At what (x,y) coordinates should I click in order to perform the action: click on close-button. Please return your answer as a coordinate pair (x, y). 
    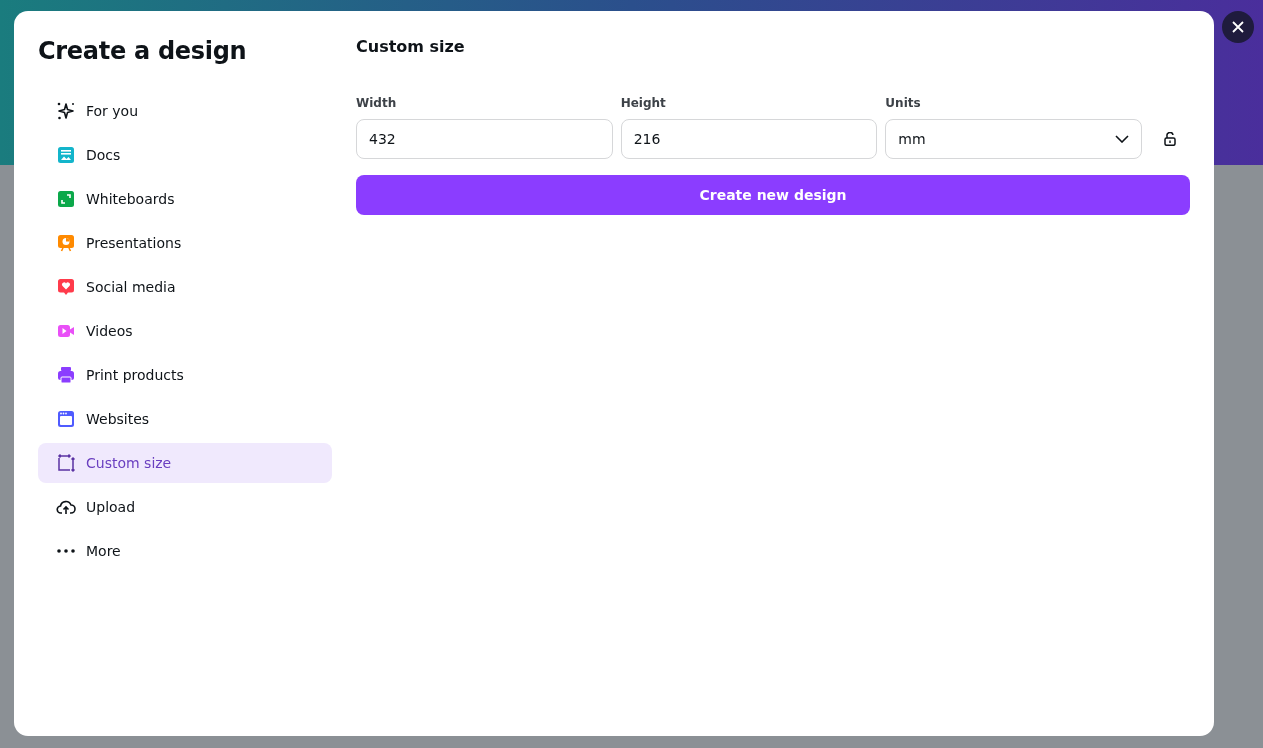
    Looking at the image, I should click on (1238, 27).